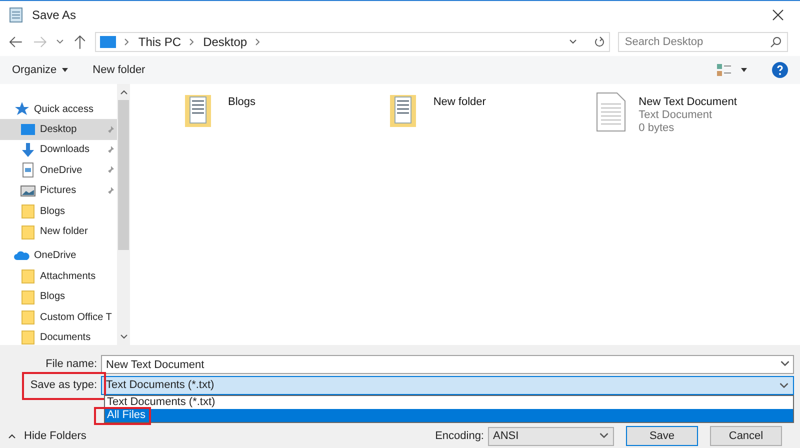 Image resolution: width=800 pixels, height=448 pixels. I want to click on file-name-label: File name:, so click(71, 364).